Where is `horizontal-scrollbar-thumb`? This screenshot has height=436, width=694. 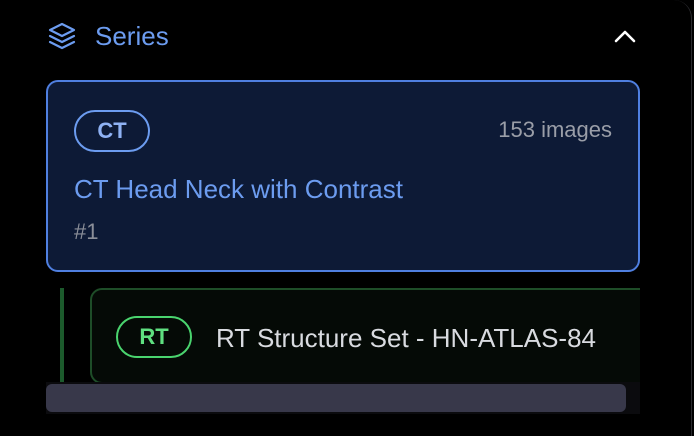 horizontal-scrollbar-thumb is located at coordinates (336, 398).